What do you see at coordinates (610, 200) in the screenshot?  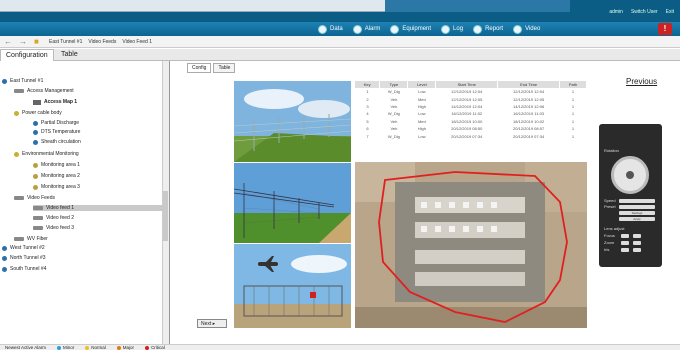 I see `speed-label: Speed` at bounding box center [610, 200].